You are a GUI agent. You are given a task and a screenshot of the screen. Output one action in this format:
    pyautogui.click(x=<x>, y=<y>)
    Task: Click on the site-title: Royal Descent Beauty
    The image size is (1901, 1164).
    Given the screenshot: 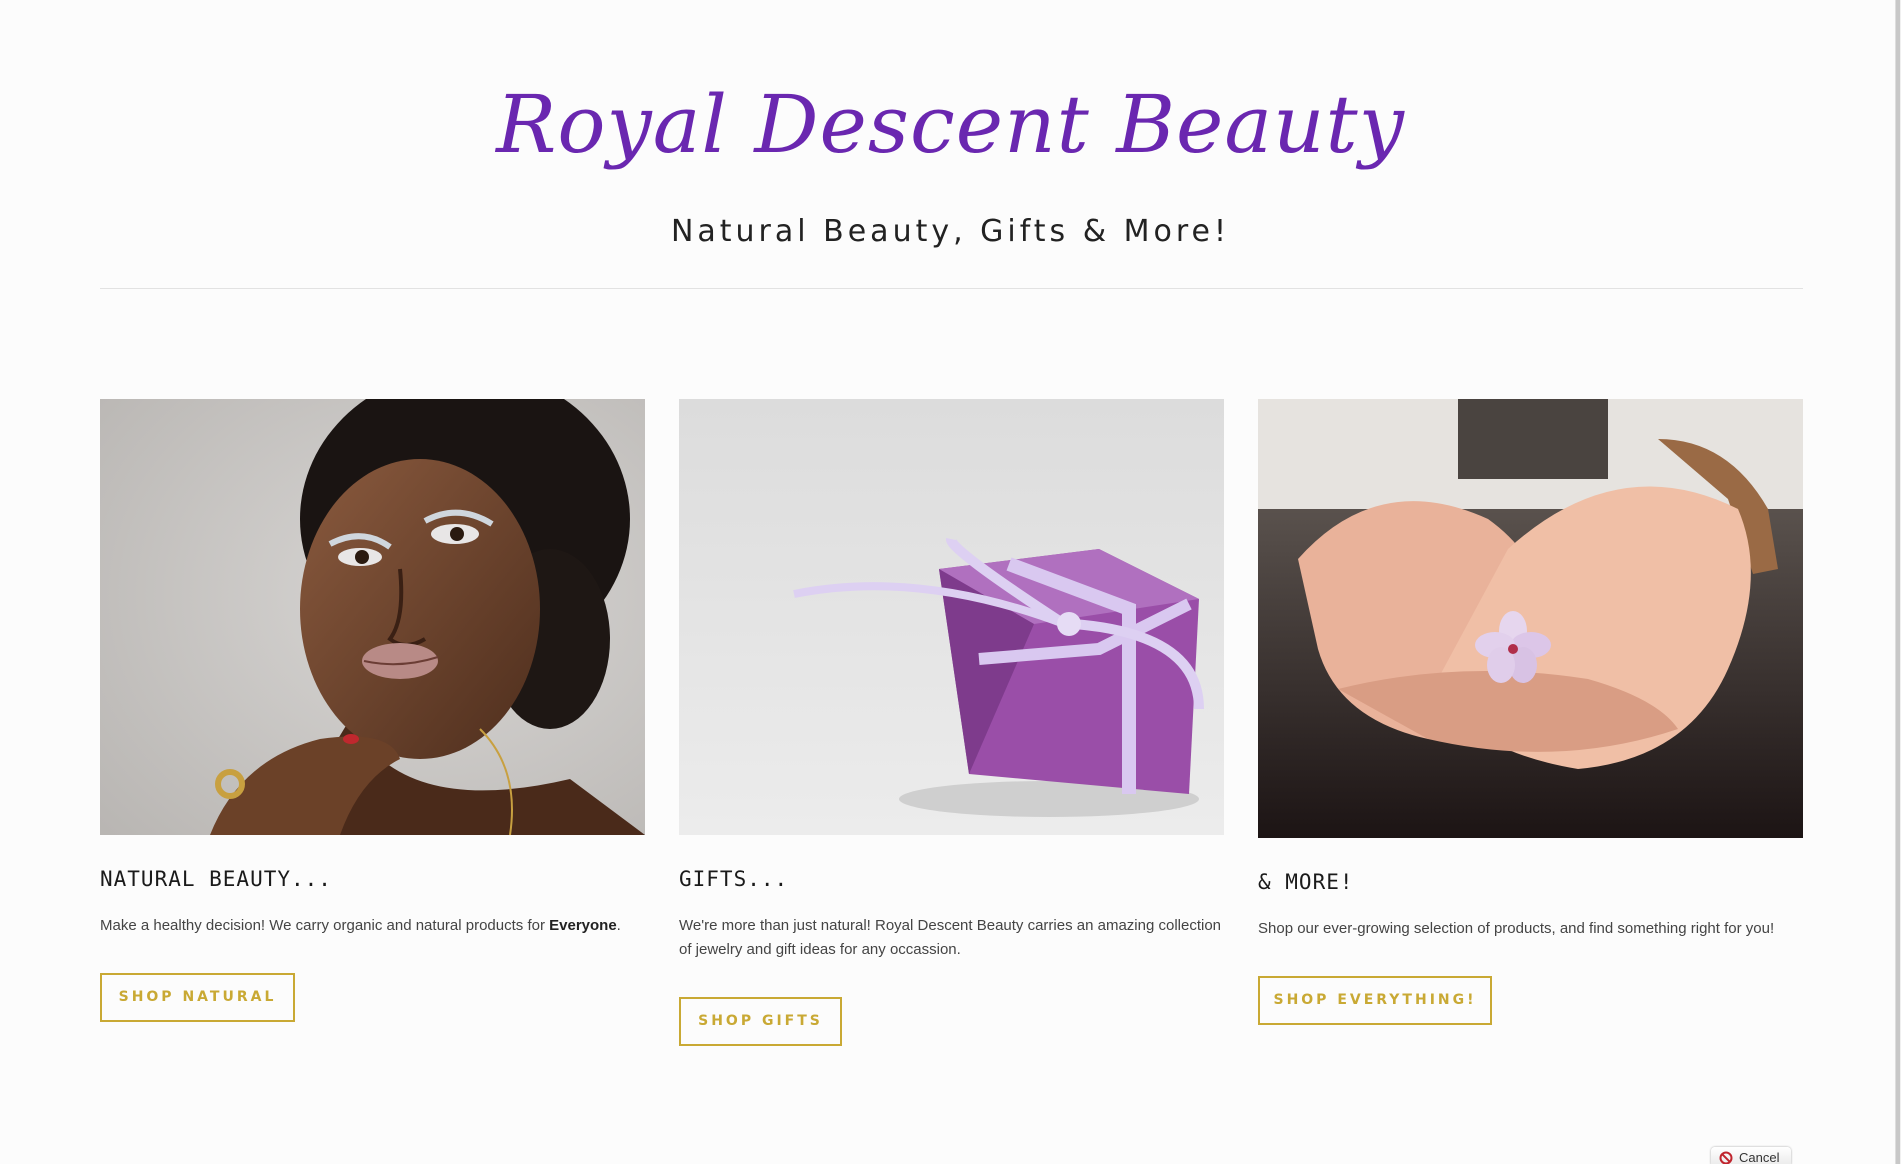 What is the action you would take?
    pyautogui.click(x=950, y=124)
    